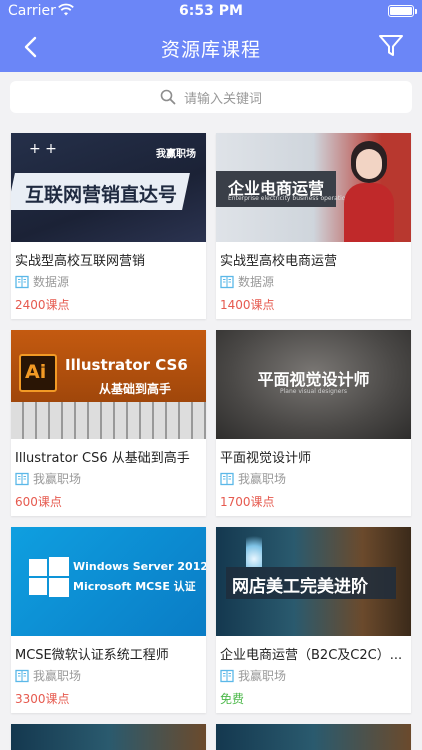 The height and width of the screenshot is (750, 422). I want to click on thumb-logo: 我赢职场, so click(176, 154).